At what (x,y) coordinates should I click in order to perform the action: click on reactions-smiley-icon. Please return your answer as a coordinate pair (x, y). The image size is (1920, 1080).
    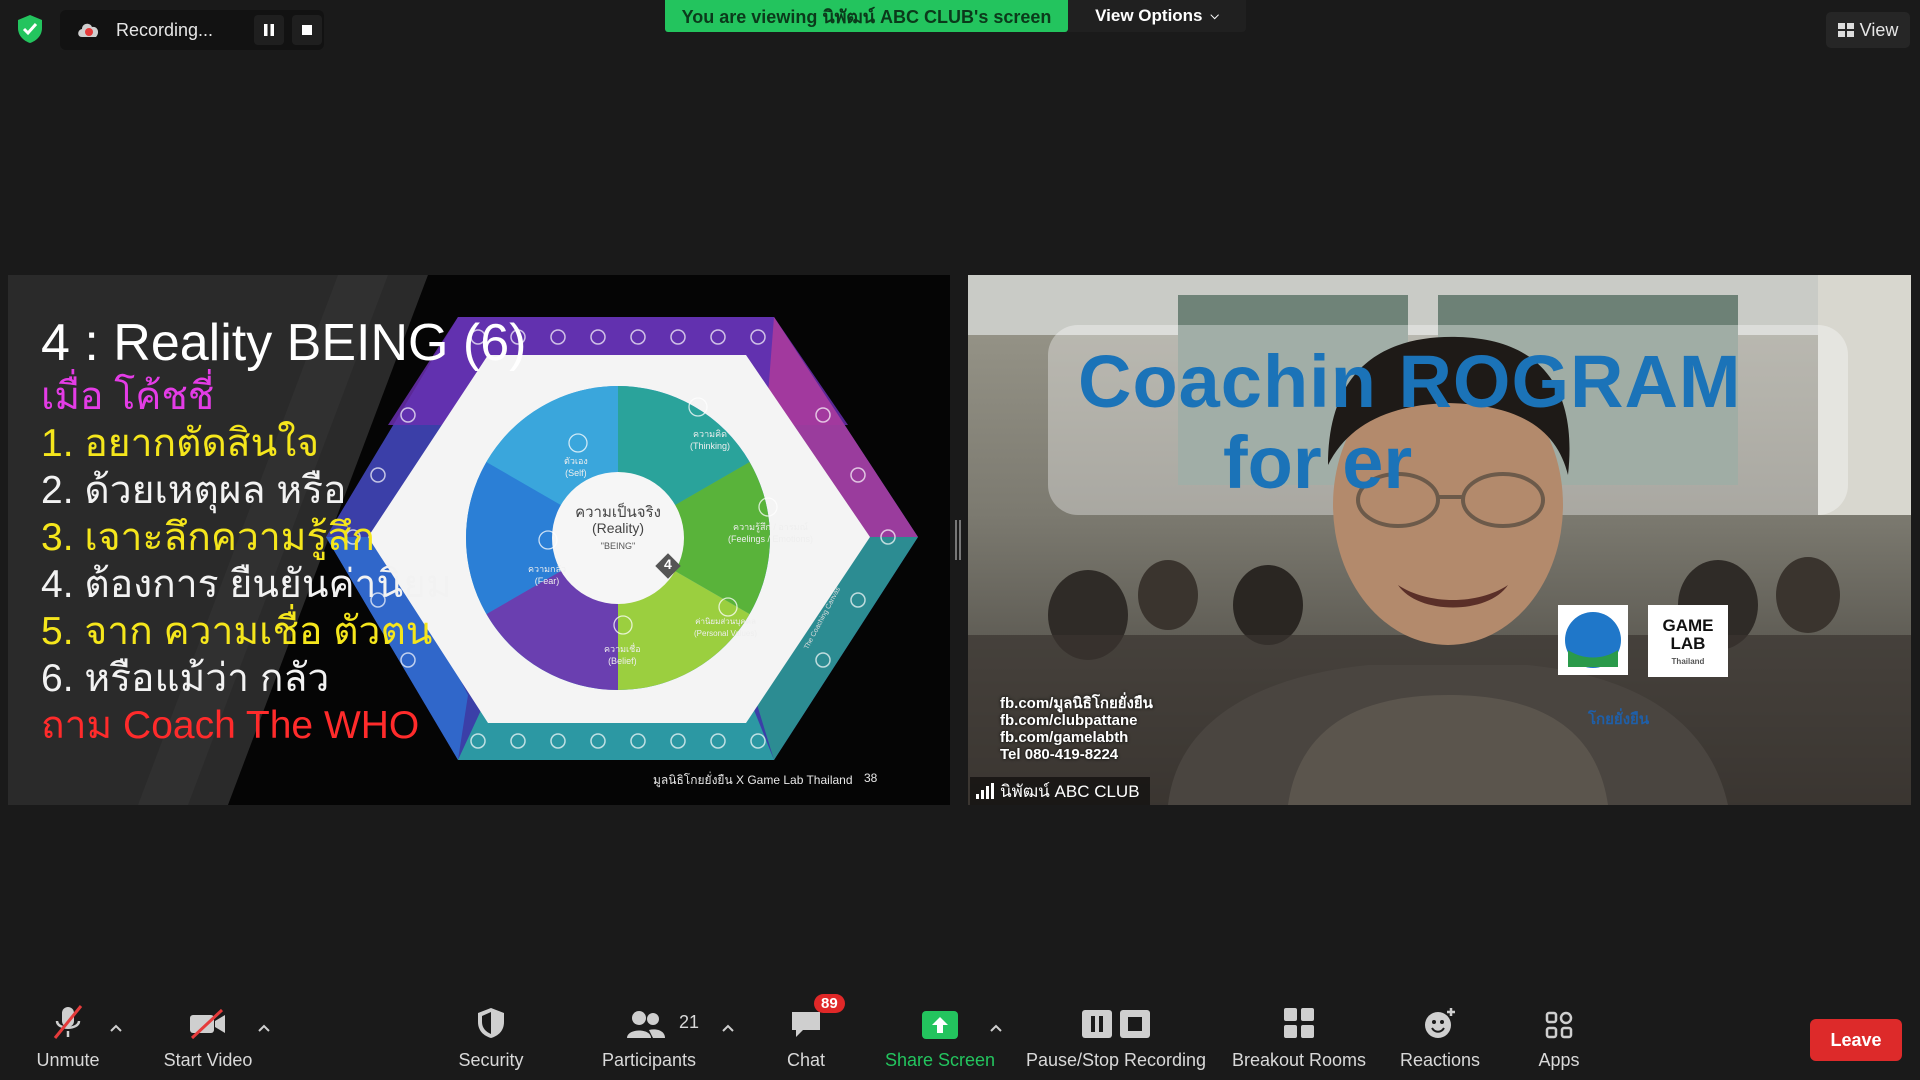
    Looking at the image, I should click on (1440, 1023).